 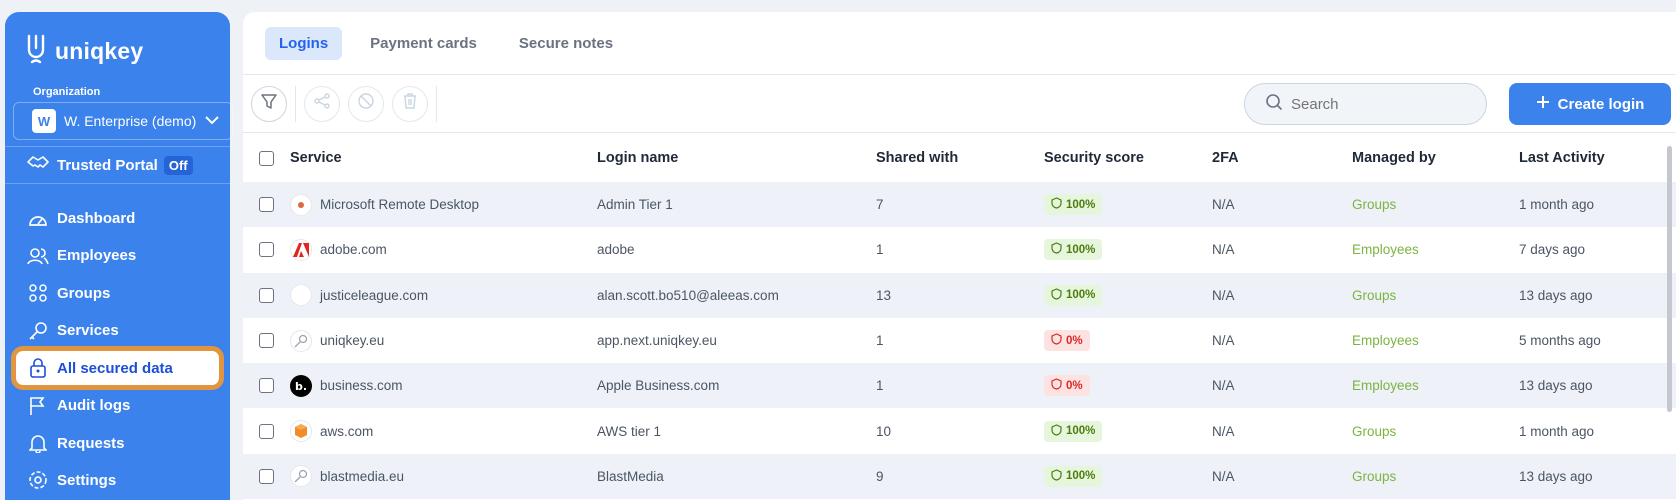 What do you see at coordinates (117, 293) in the screenshot?
I see `sidebar-item-groups: Groups` at bounding box center [117, 293].